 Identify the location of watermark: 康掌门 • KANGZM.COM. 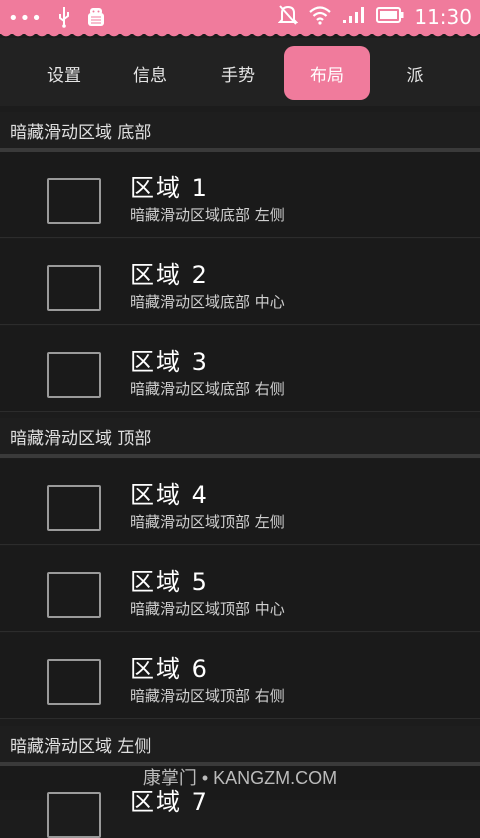
(240, 778).